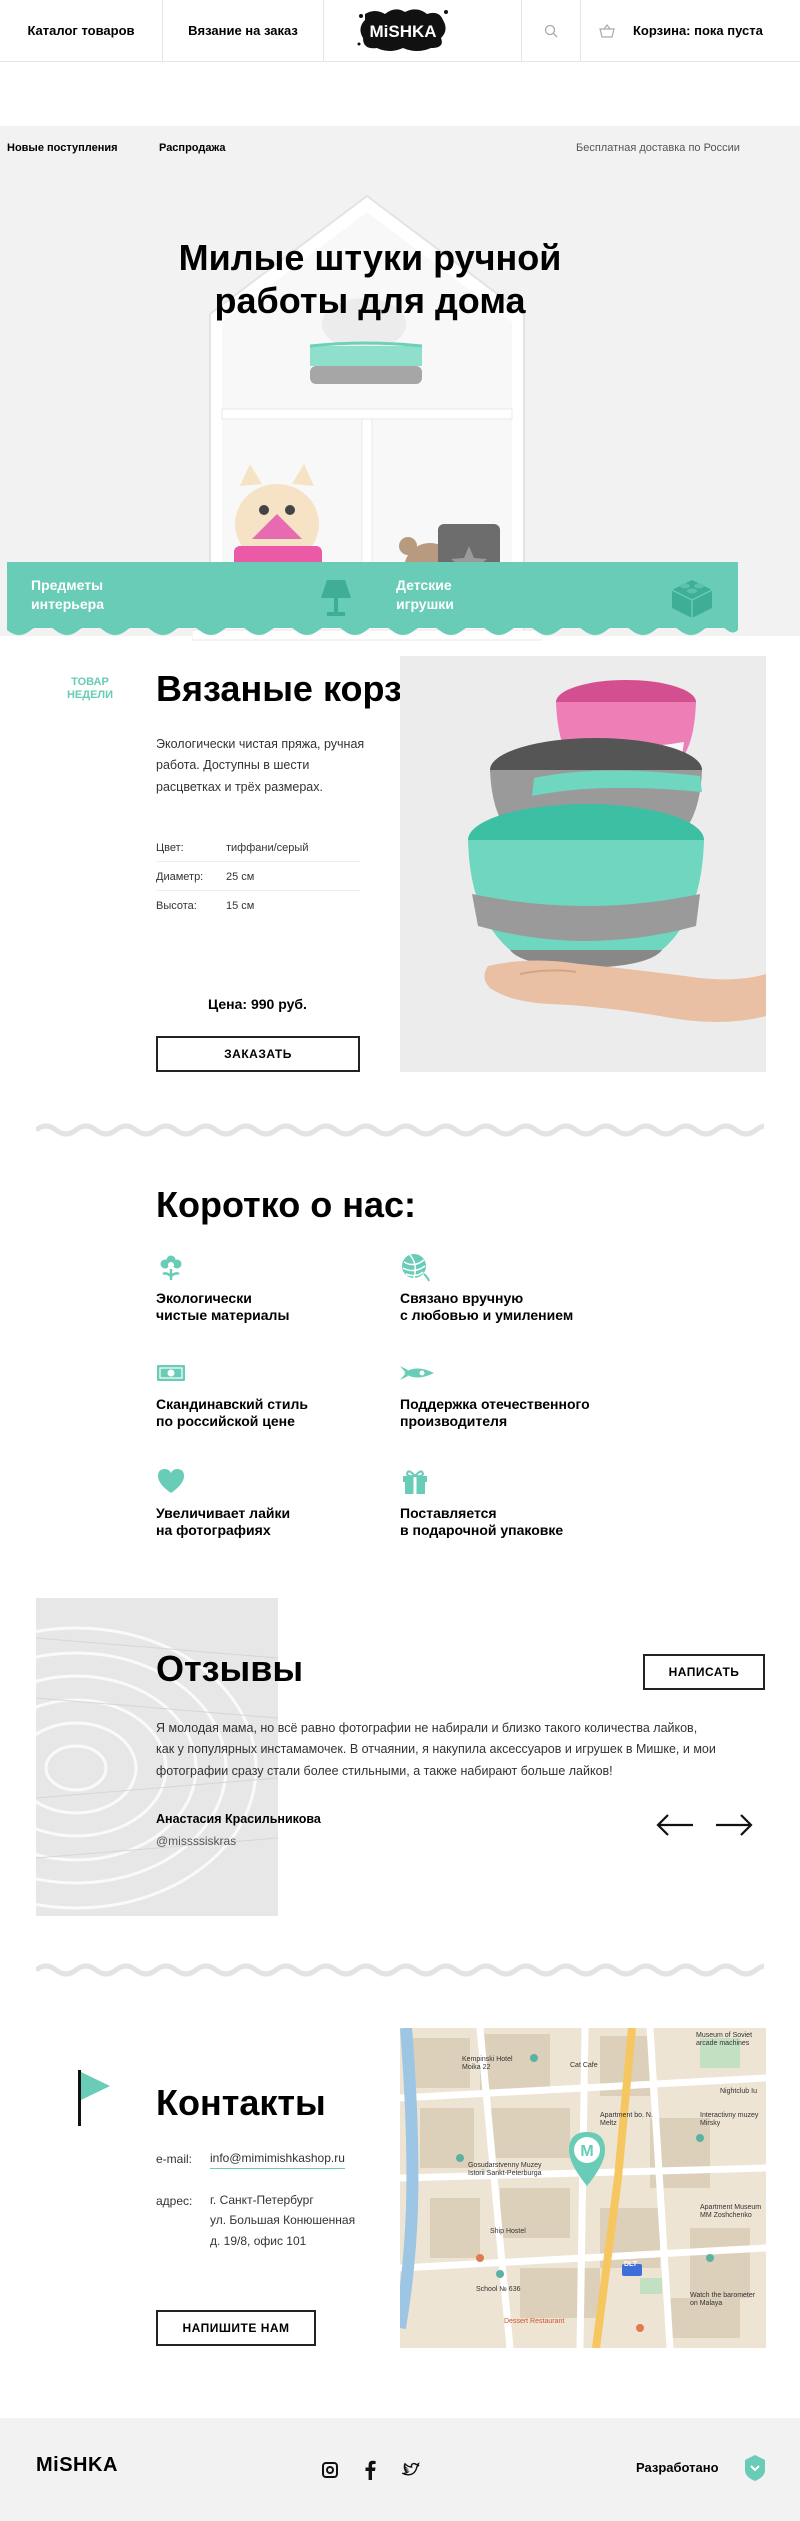  I want to click on feature-line1: Скандинавский стиль, so click(232, 1404).